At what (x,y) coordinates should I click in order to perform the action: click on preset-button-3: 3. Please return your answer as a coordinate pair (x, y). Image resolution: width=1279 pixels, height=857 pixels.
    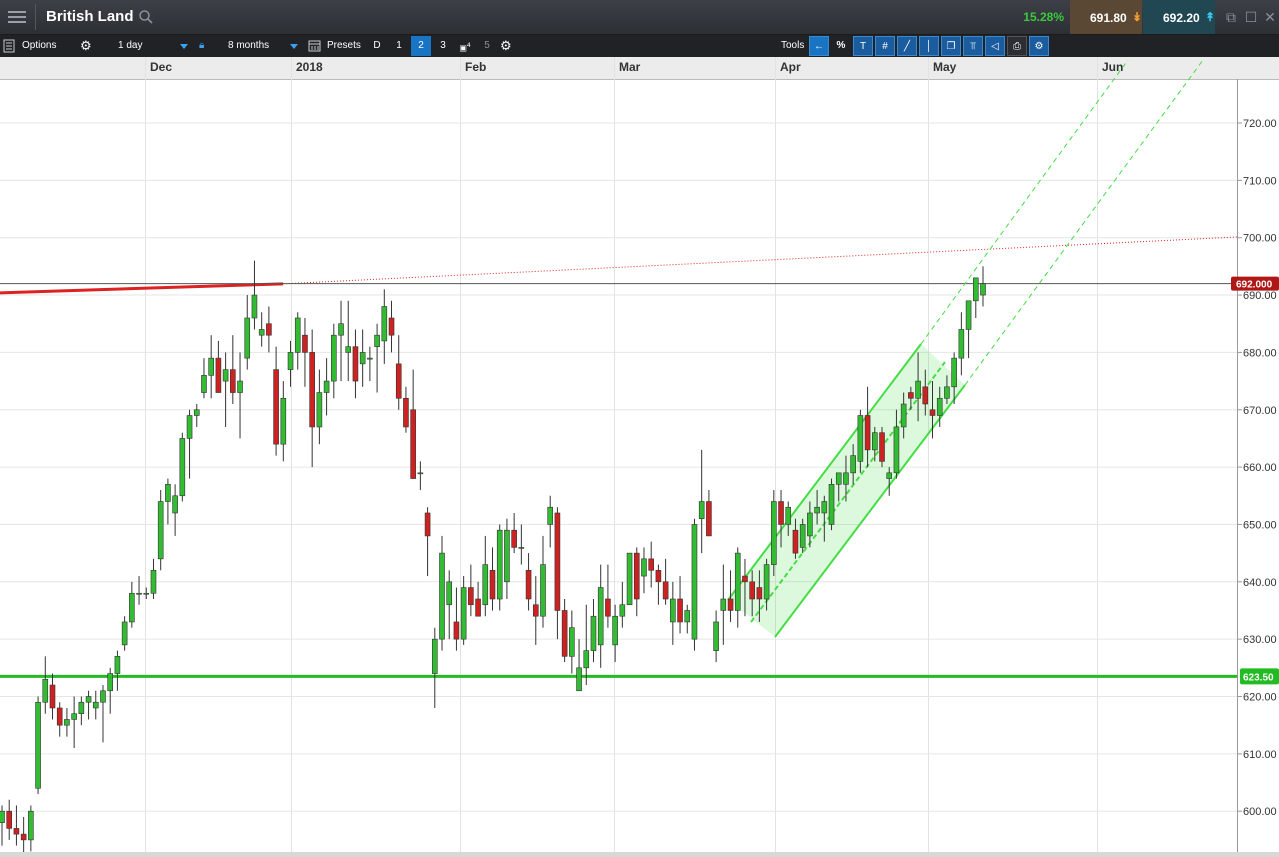
    Looking at the image, I should click on (443, 46).